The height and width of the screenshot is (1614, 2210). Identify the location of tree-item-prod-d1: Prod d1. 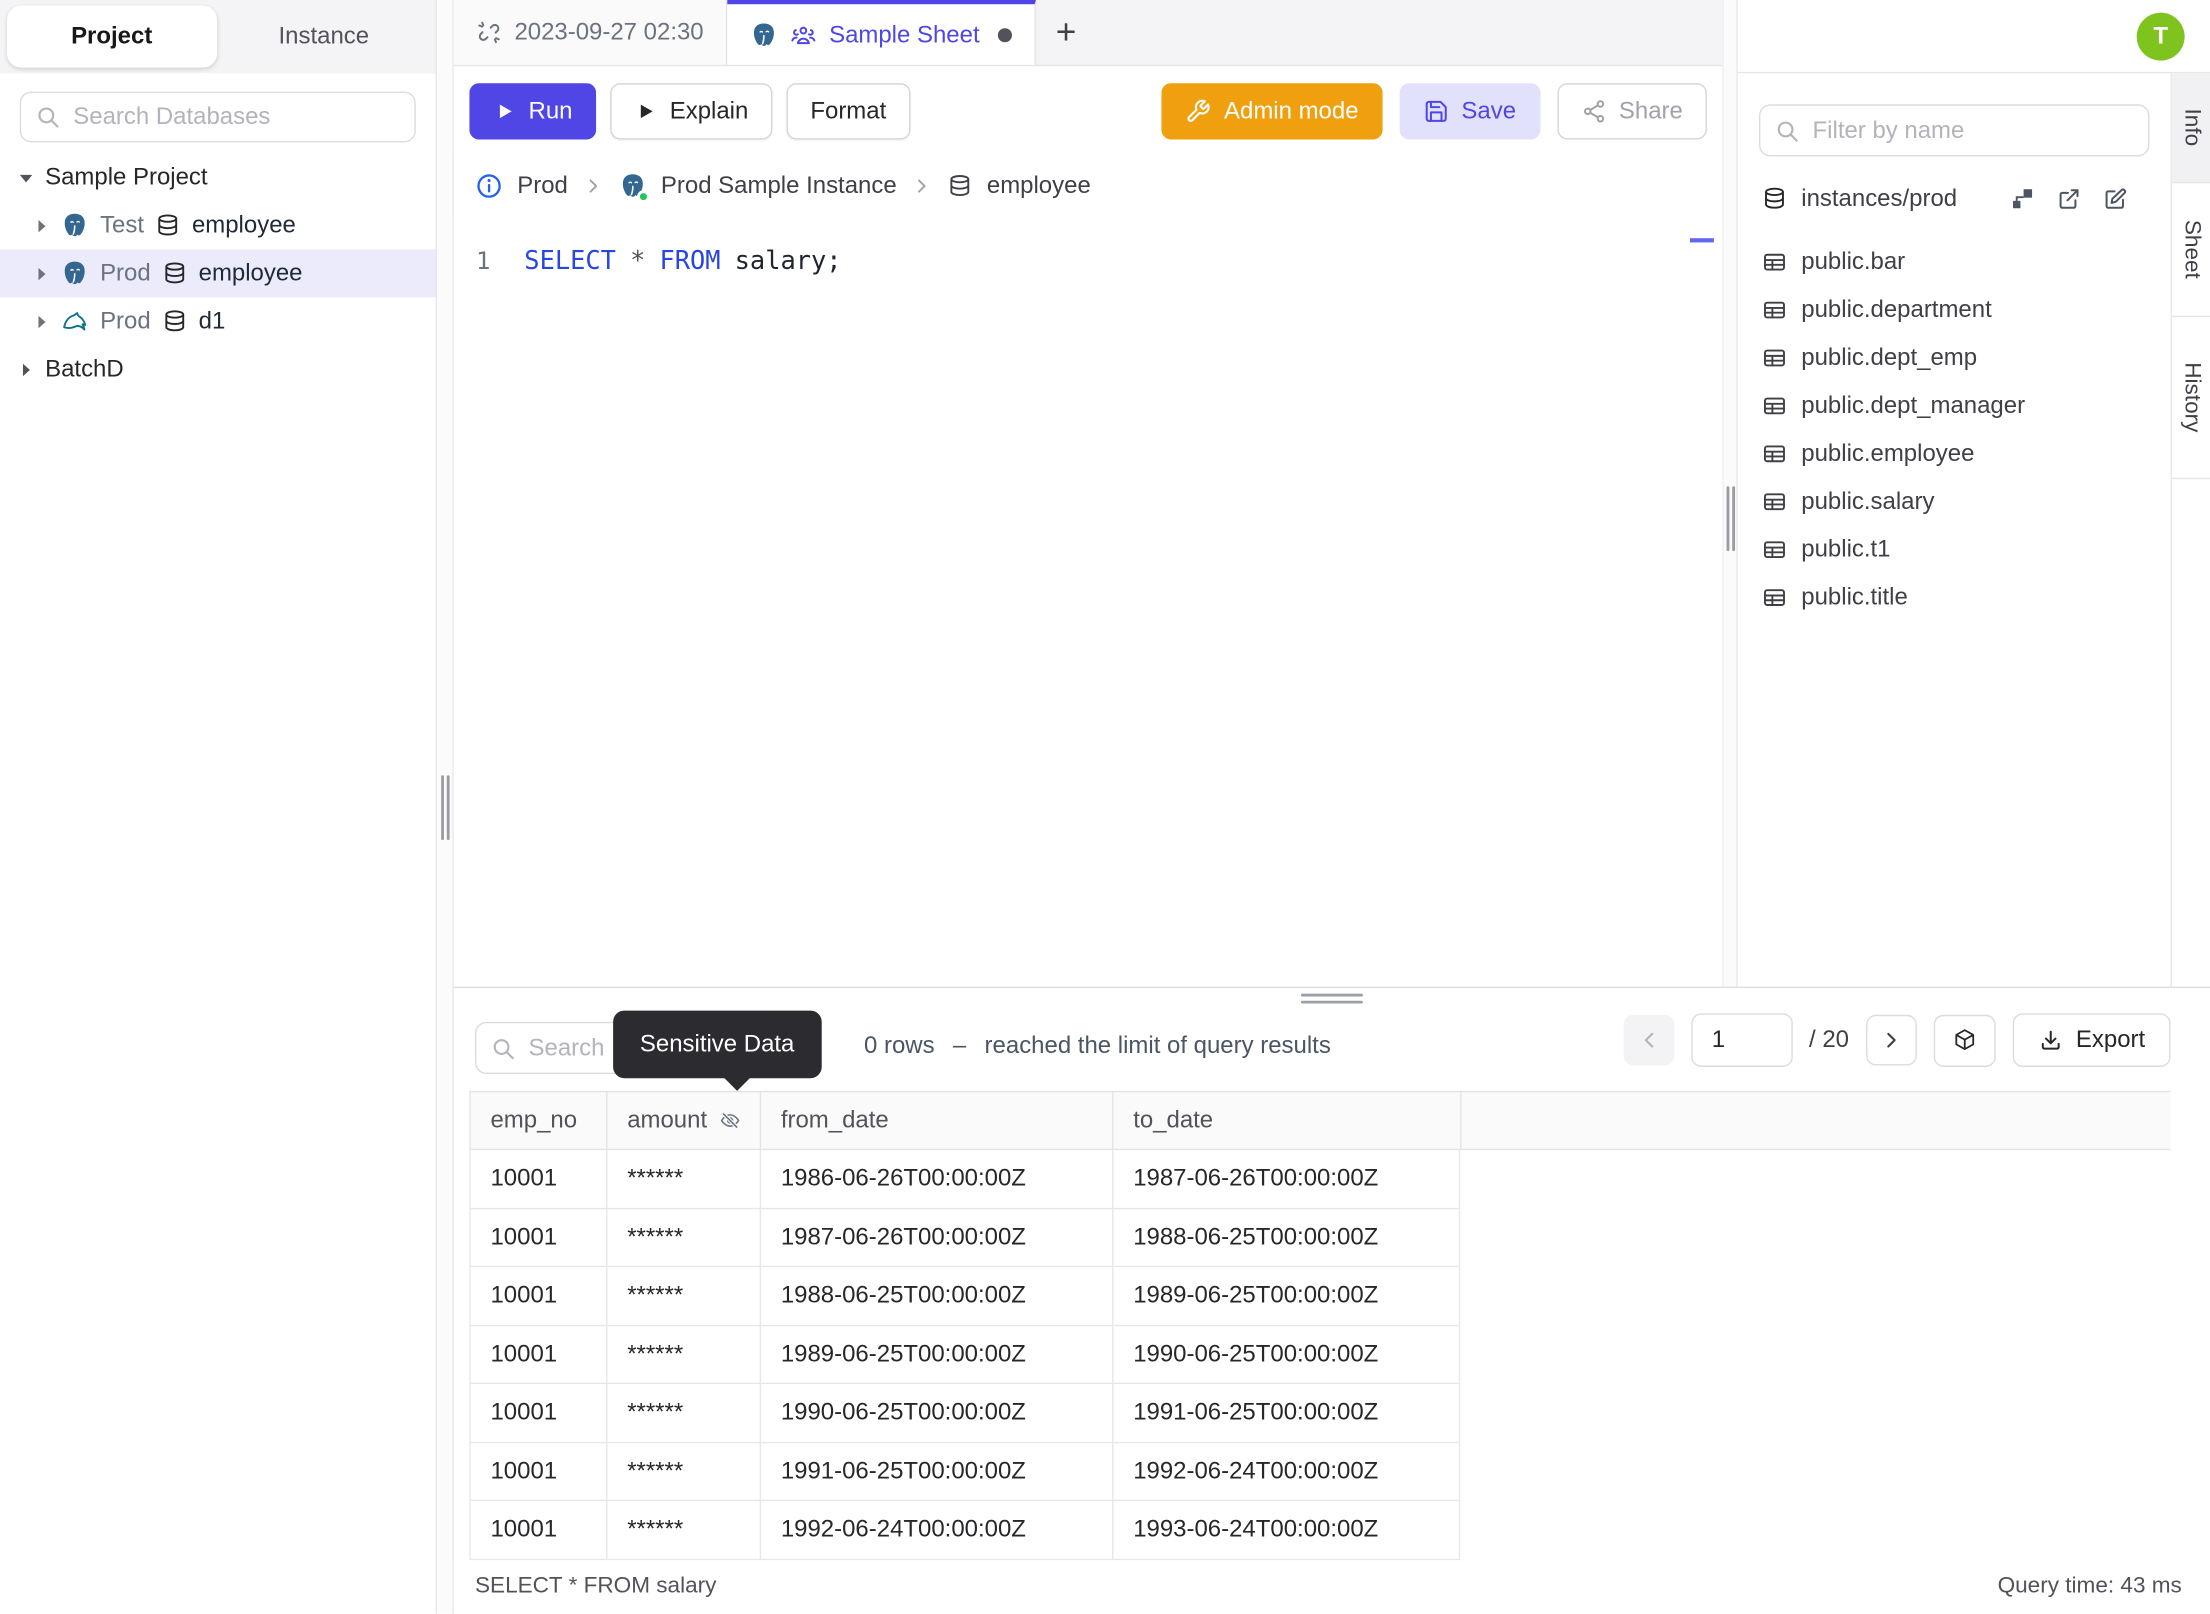
(218, 321).